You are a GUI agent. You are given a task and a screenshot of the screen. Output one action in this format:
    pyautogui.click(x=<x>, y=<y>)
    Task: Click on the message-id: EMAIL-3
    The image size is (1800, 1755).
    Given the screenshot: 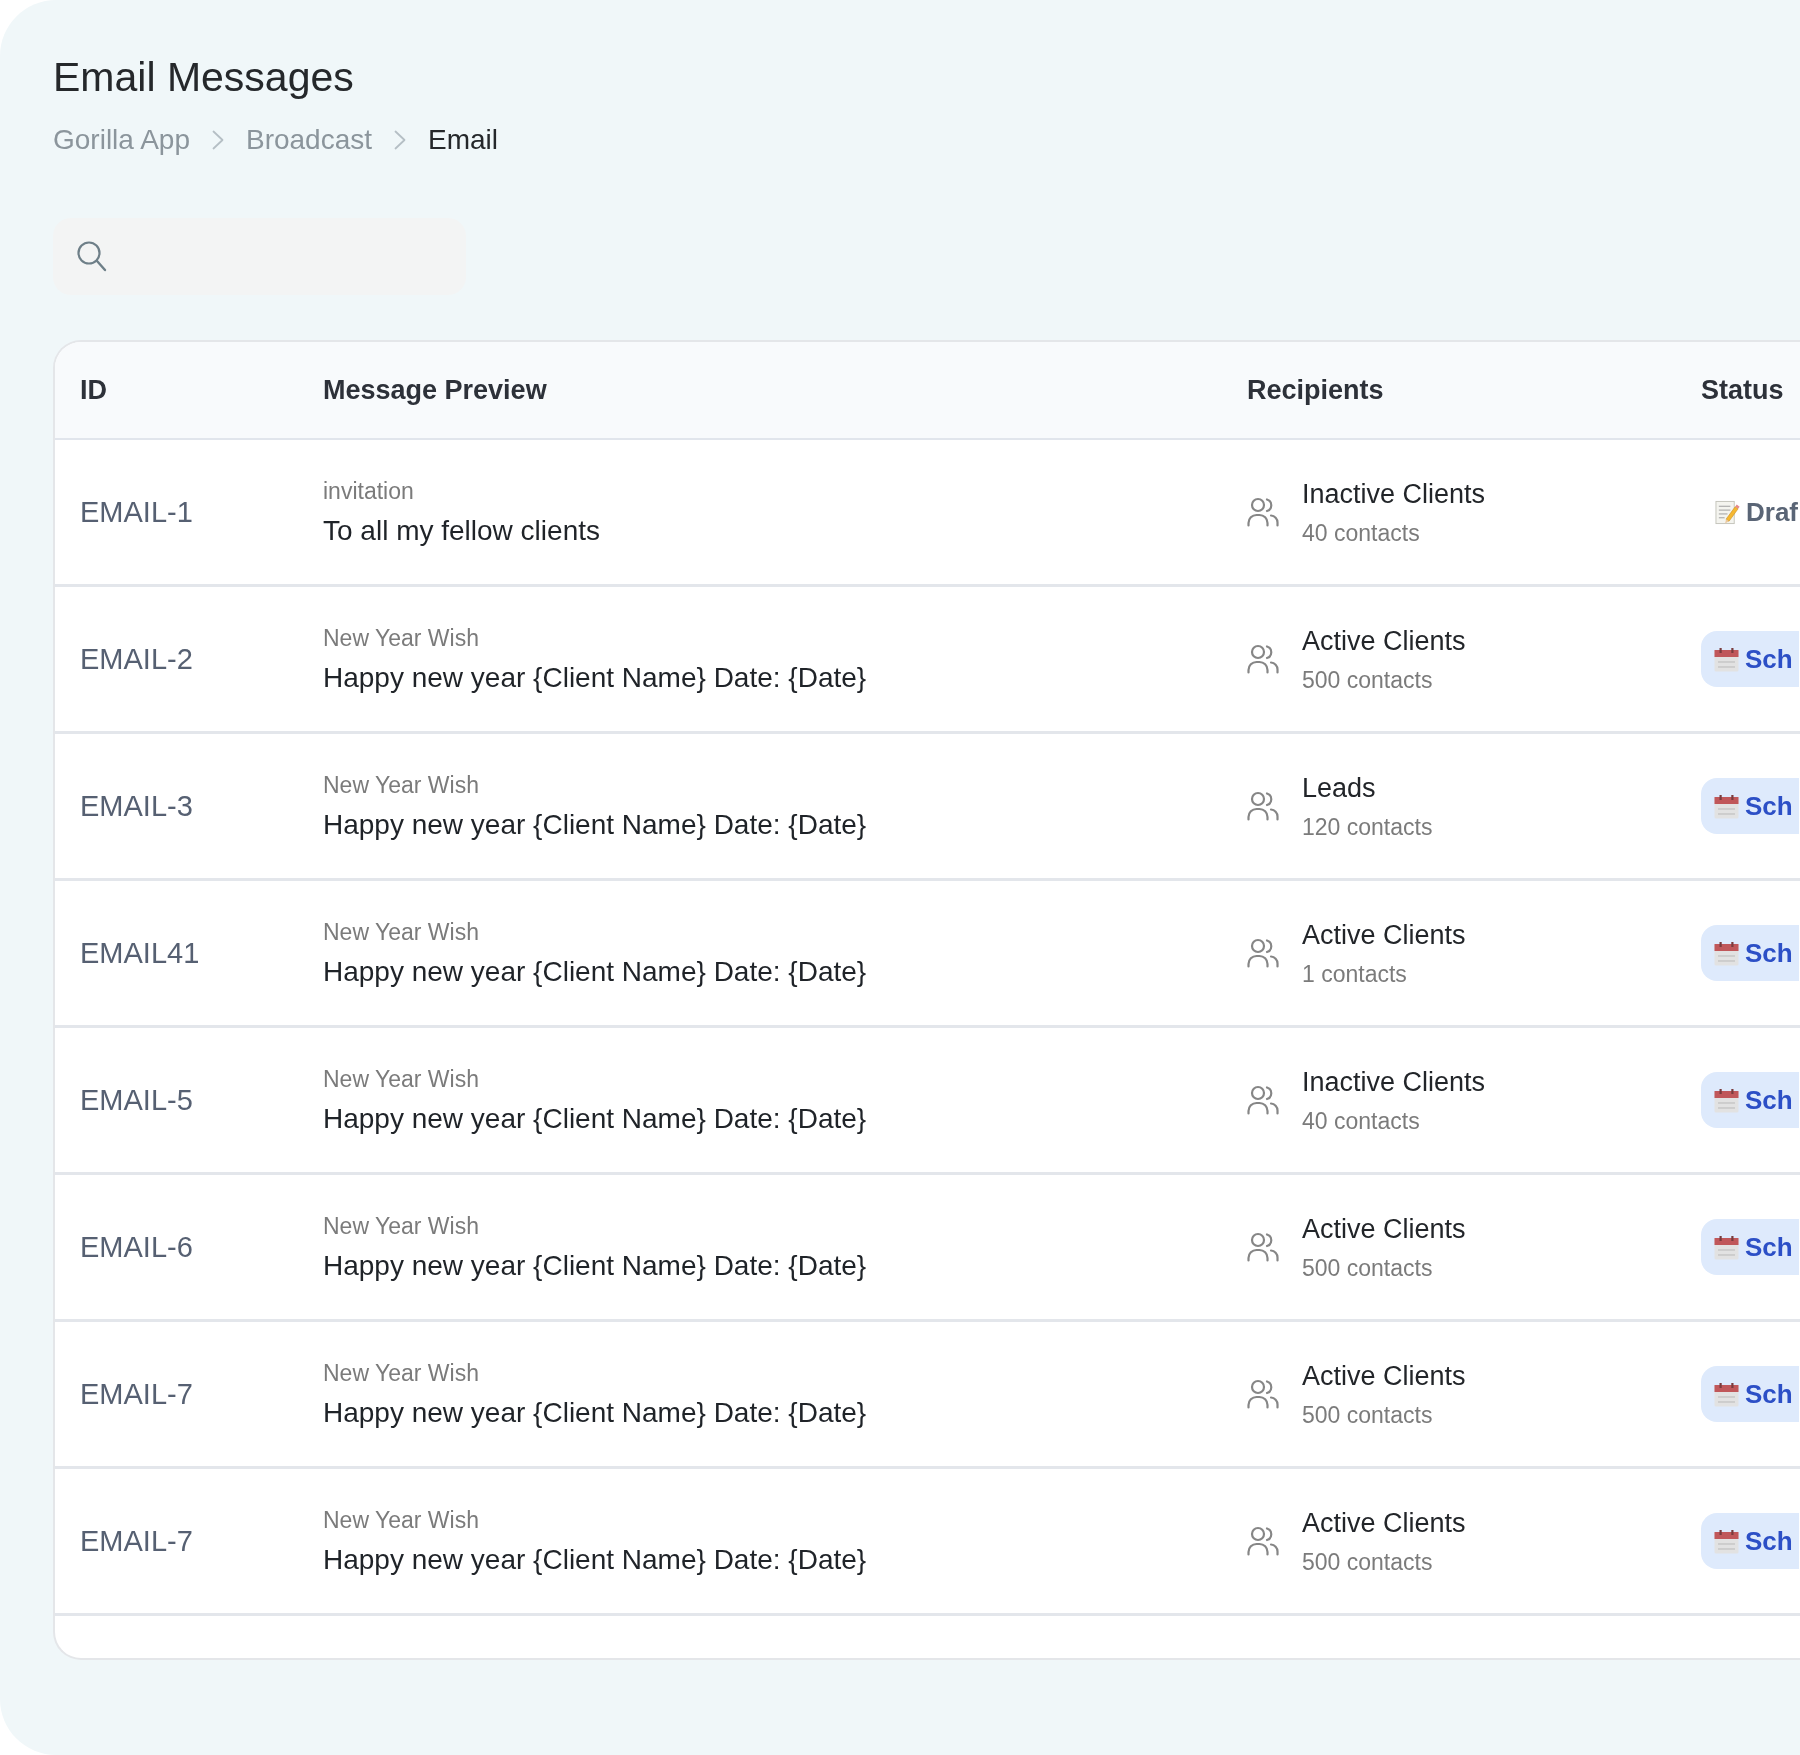 What is the action you would take?
    pyautogui.click(x=136, y=806)
    